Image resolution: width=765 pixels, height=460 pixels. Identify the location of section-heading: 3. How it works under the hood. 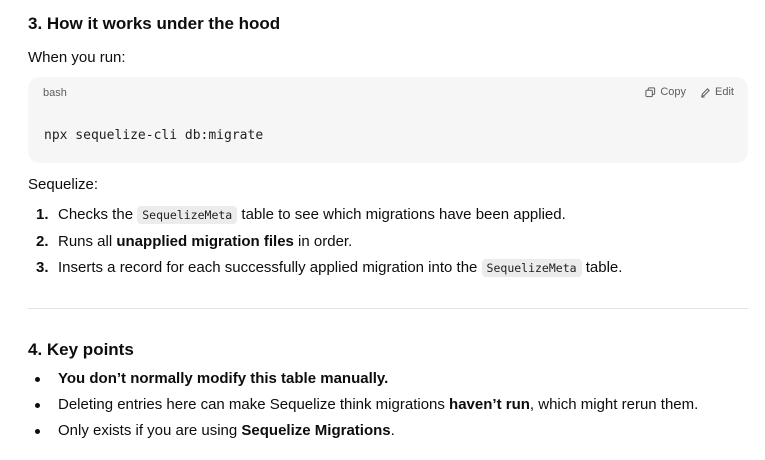
(154, 23).